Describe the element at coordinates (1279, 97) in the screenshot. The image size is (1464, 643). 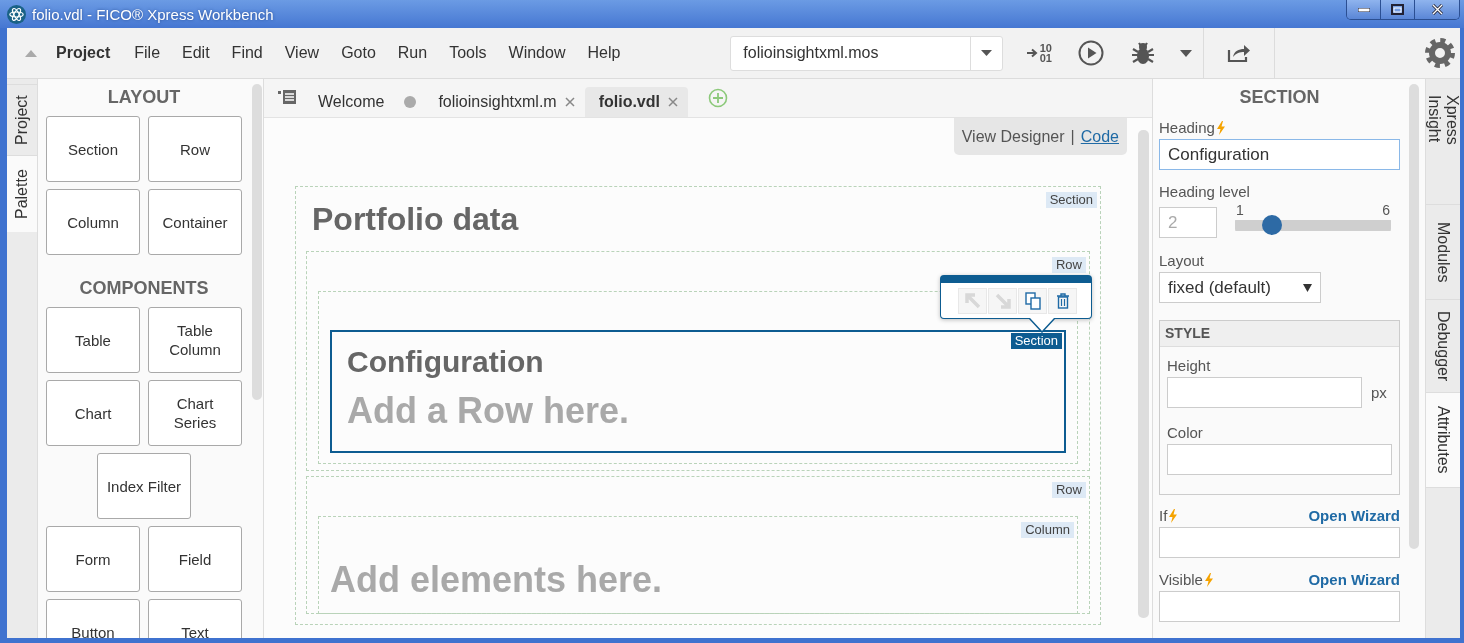
I see `panel-title: SECTION` at that location.